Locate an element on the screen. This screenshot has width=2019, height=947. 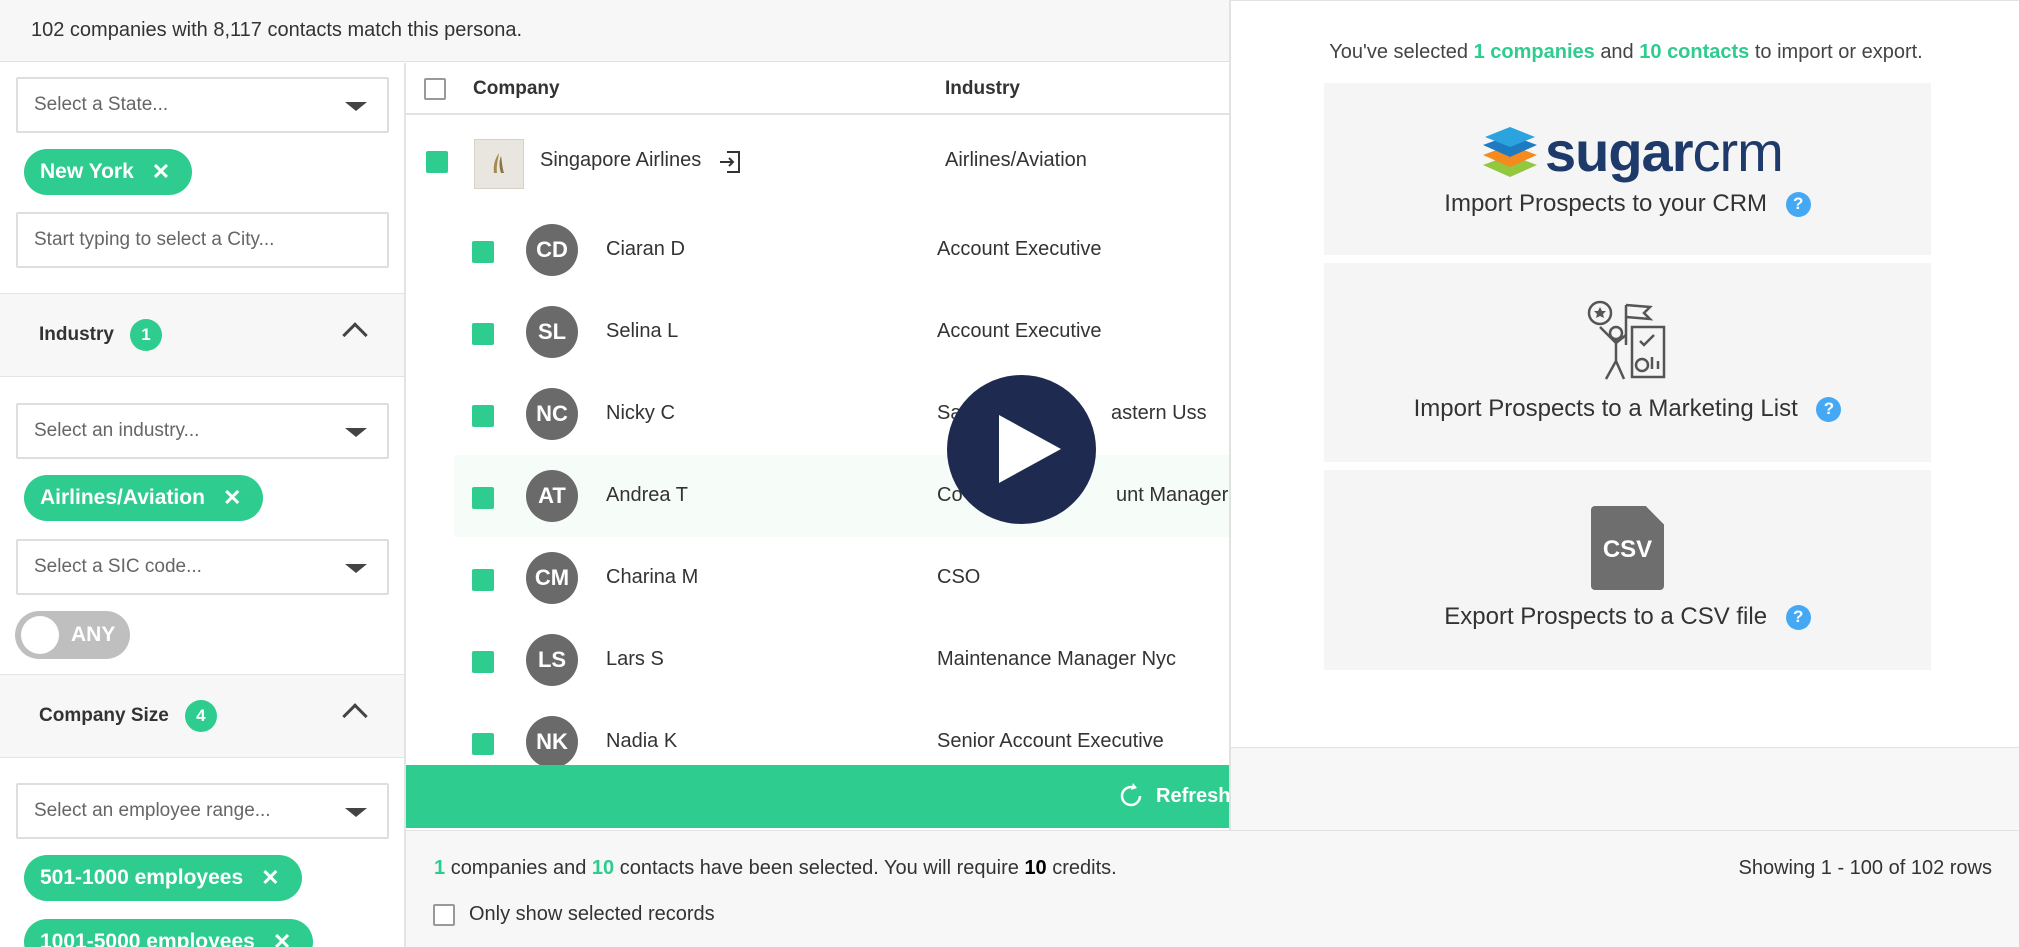
contact-name: Charina M is located at coordinates (652, 577).